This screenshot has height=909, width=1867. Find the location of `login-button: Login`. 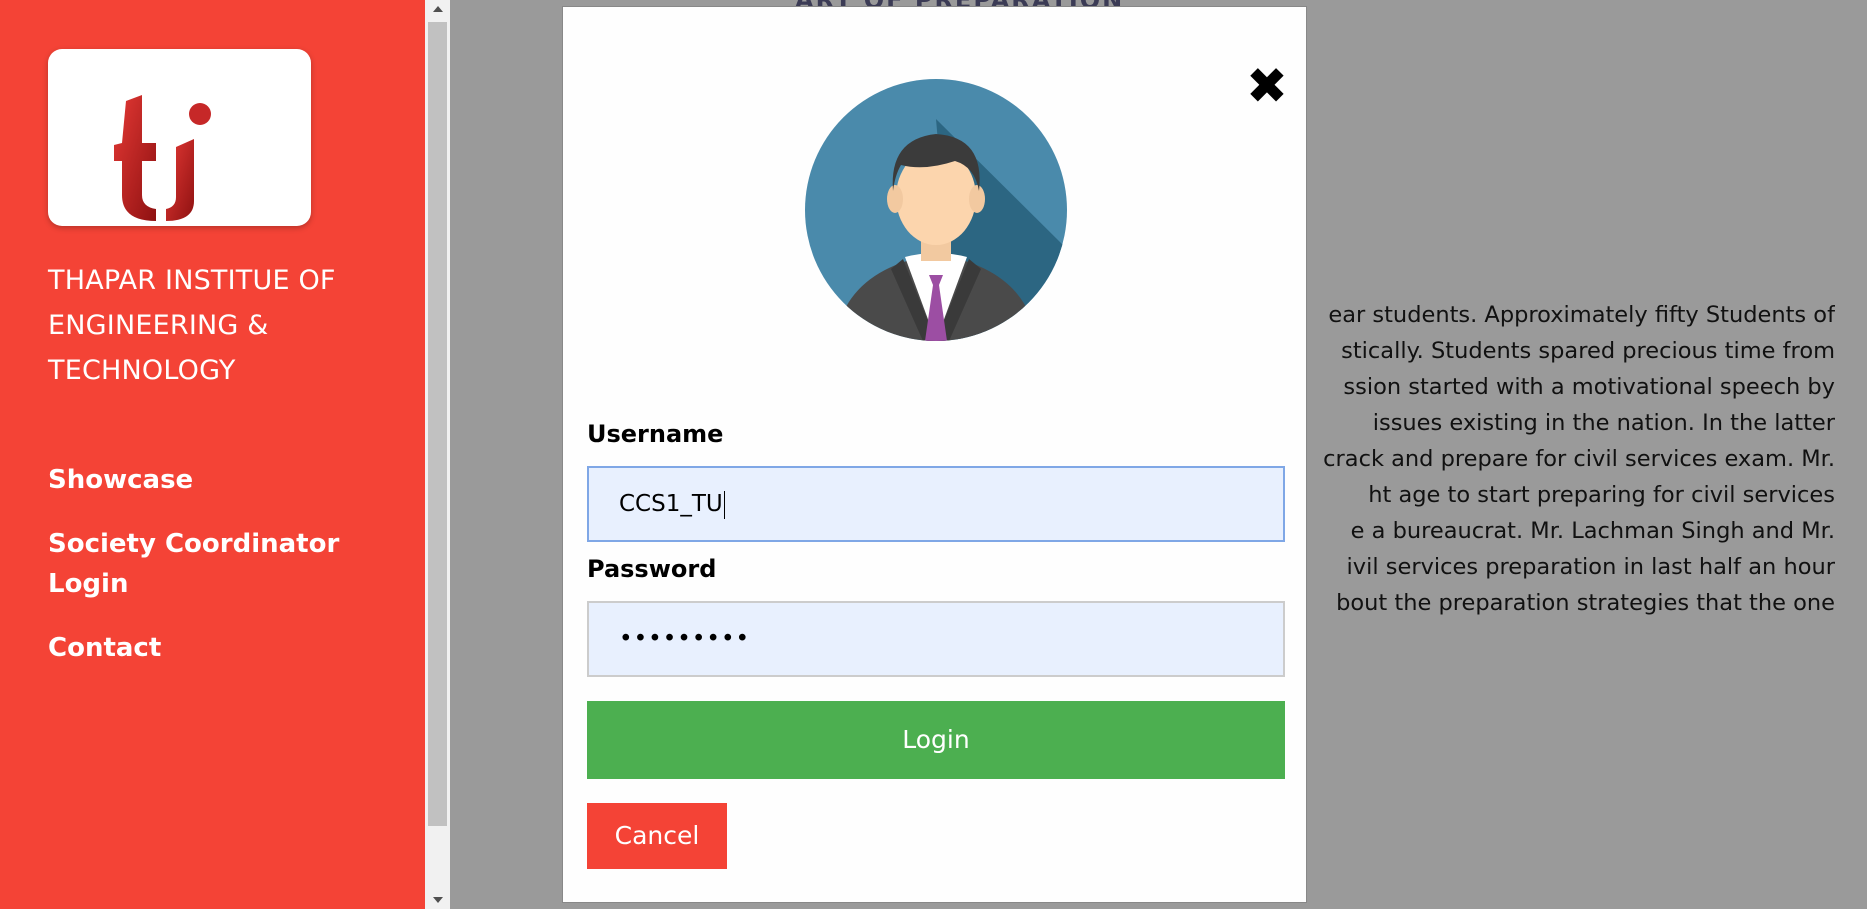

login-button: Login is located at coordinates (936, 740).